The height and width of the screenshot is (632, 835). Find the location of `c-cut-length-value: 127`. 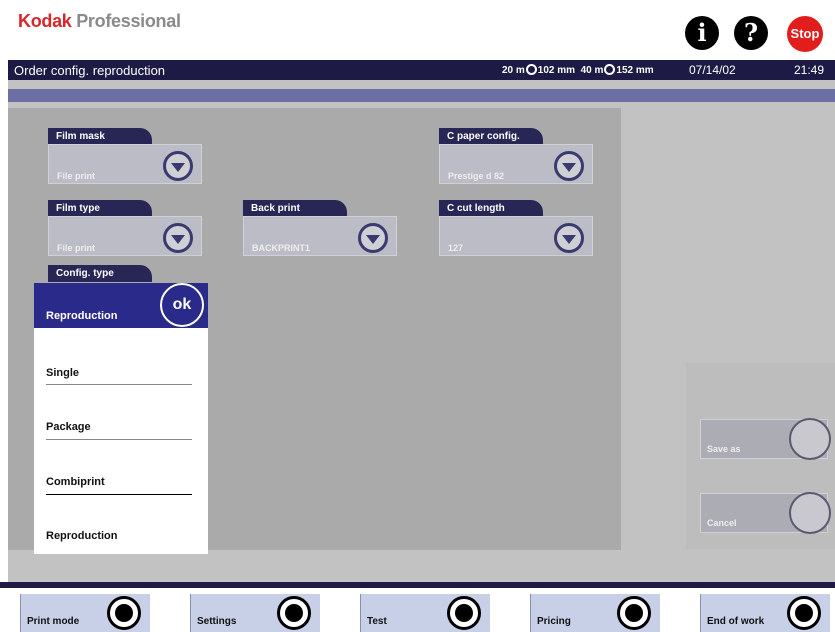

c-cut-length-value: 127 is located at coordinates (456, 248).